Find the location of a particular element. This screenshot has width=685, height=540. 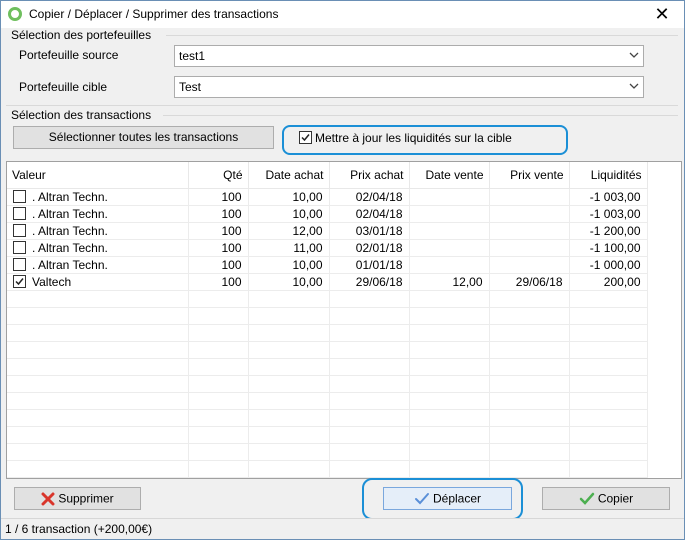

table-cell-liquidites: 200,00 is located at coordinates (608, 282).